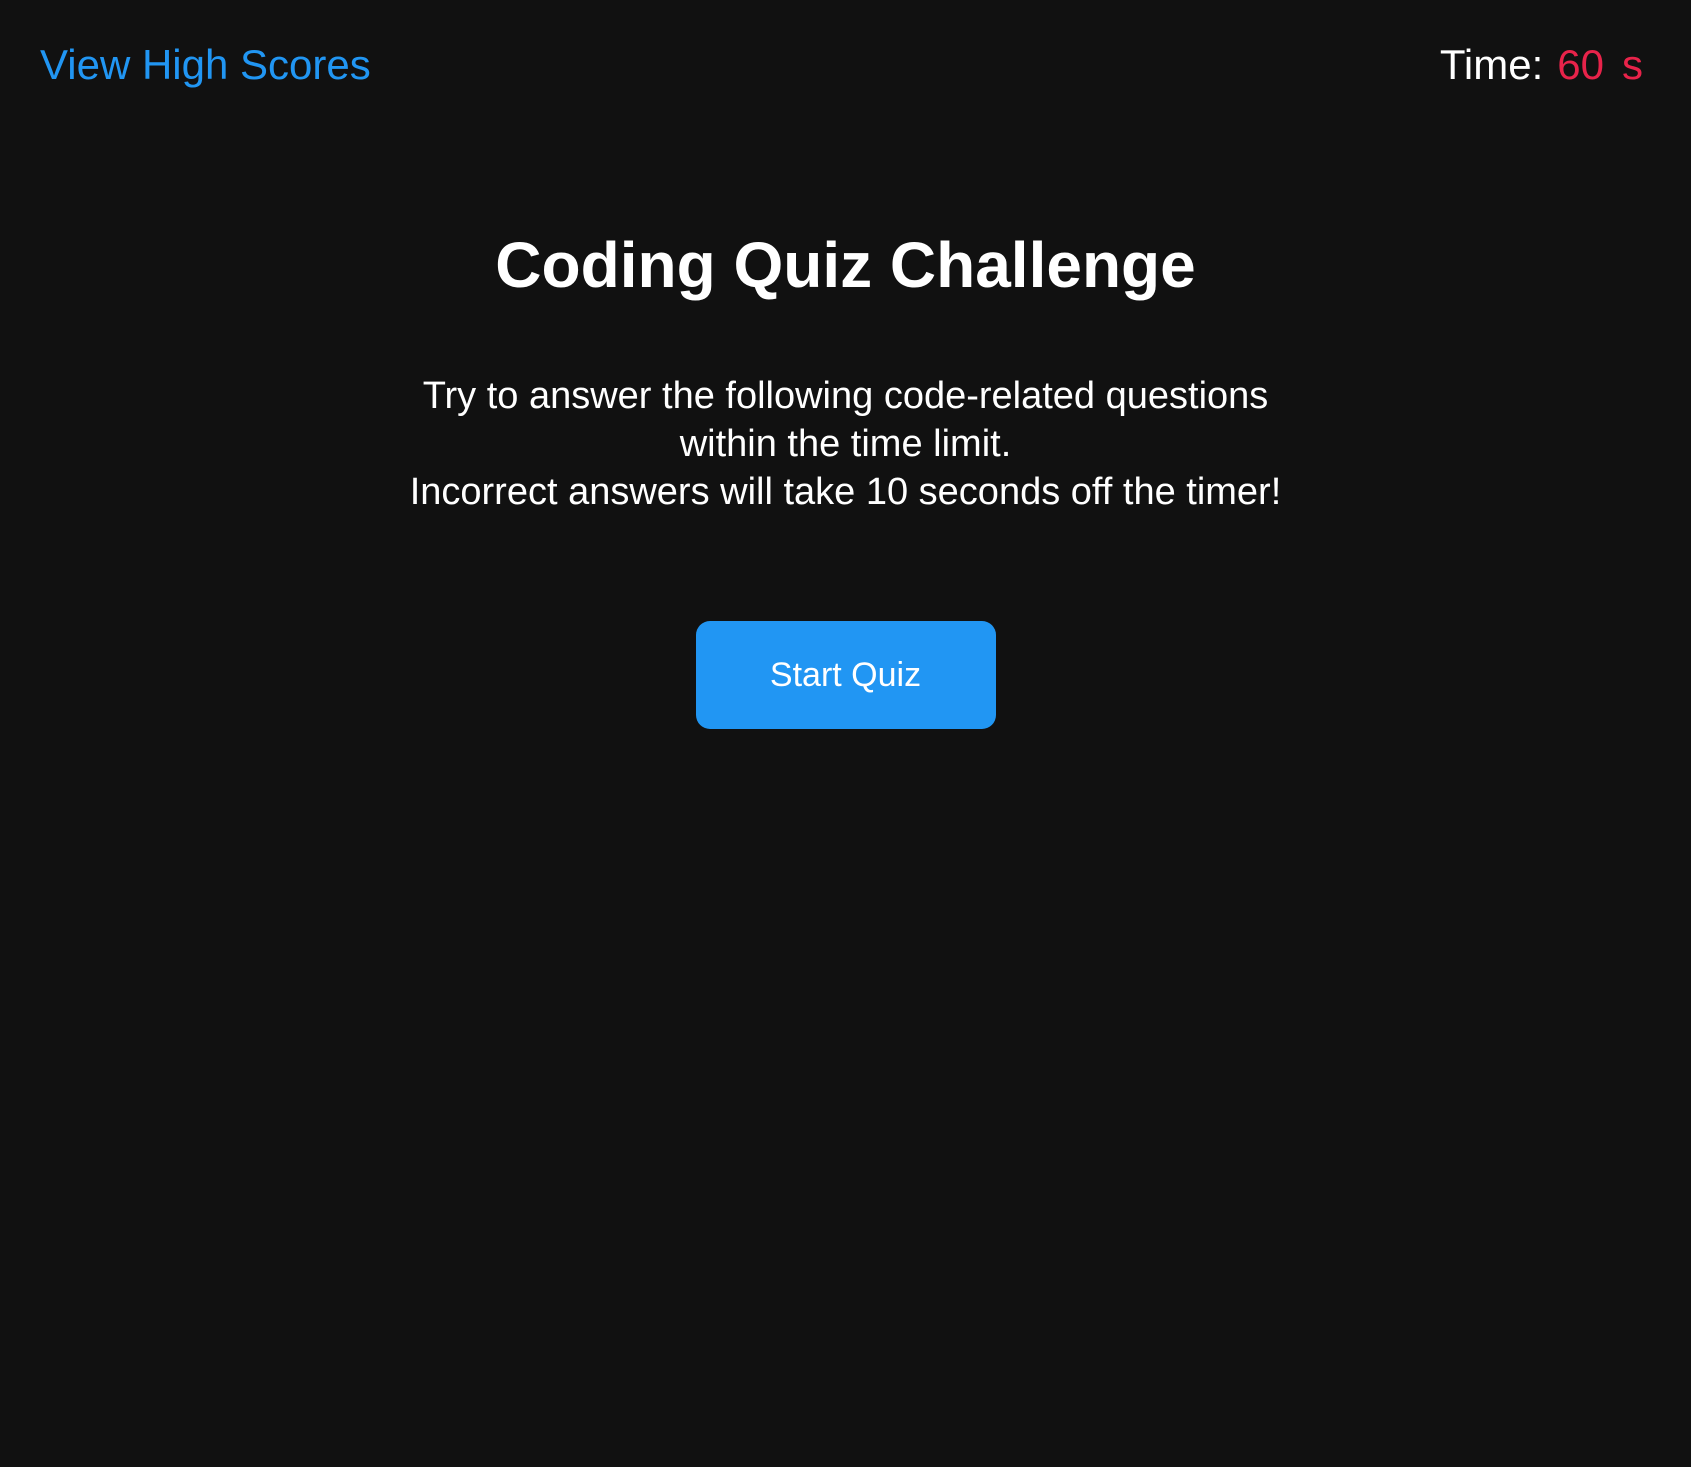 The height and width of the screenshot is (1467, 1691). Describe the element at coordinates (845, 675) in the screenshot. I see `start-quiz-button: Start Quiz` at that location.